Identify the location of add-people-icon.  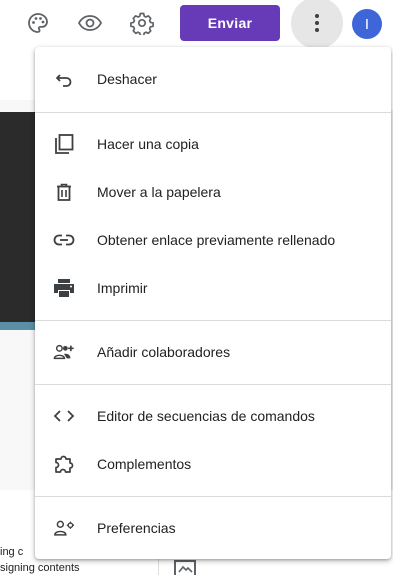
(64, 352).